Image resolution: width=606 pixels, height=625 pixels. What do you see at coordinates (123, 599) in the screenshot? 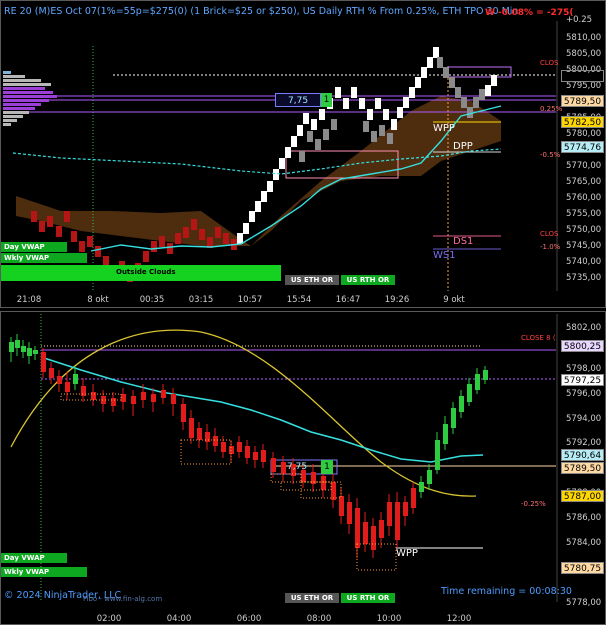
I see `watermark: Fibo - www.fin-alg.com` at bounding box center [123, 599].